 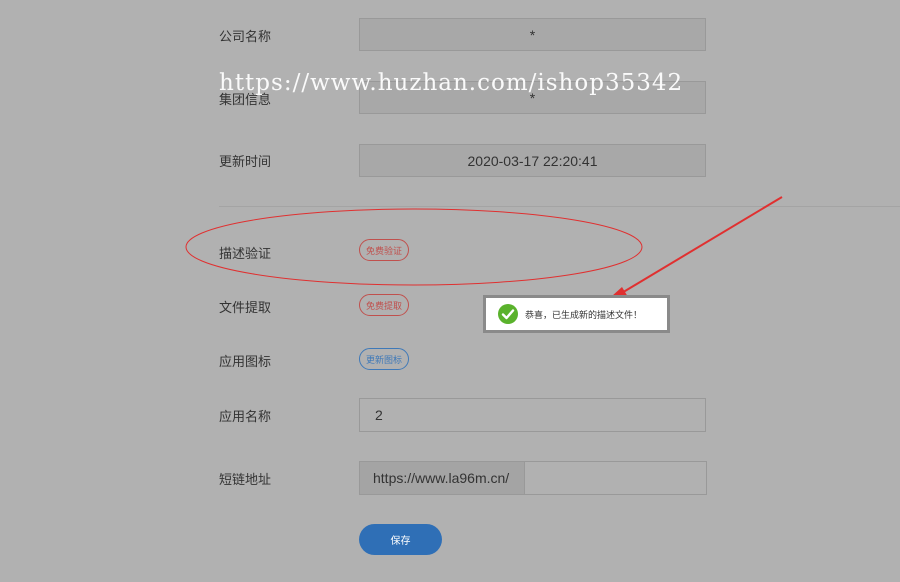 I want to click on toast-message: 恭喜，已生成新的描述文件！, so click(x=584, y=315).